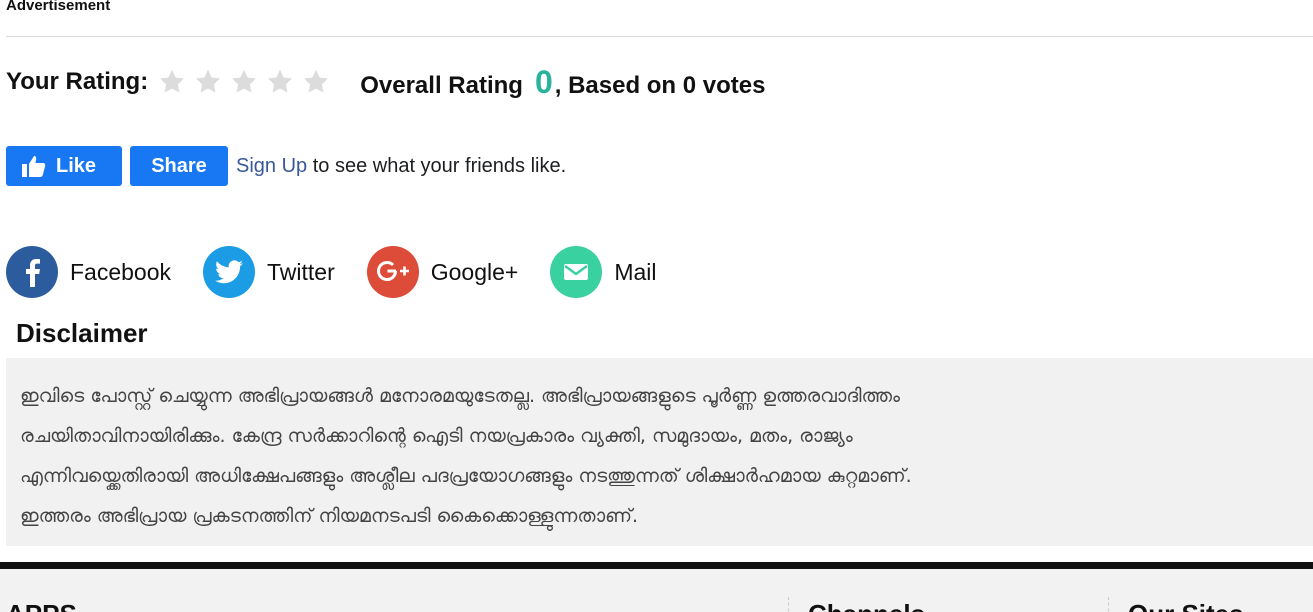  What do you see at coordinates (1186, 605) in the screenshot?
I see `footer-heading-our-sites: Our Sites` at bounding box center [1186, 605].